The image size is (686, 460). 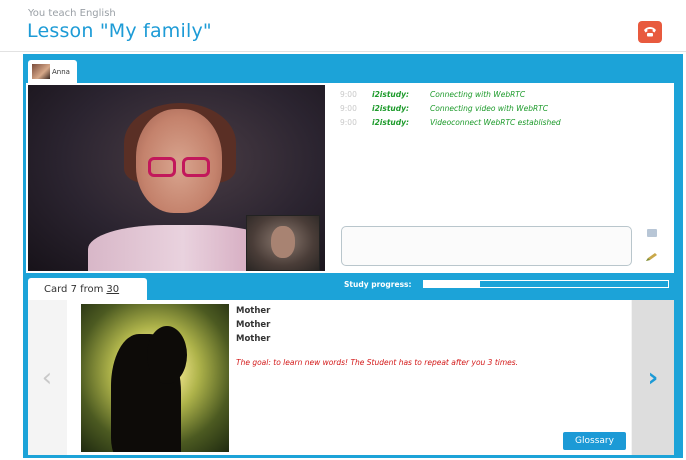 I want to click on self-video-preview, so click(x=283, y=243).